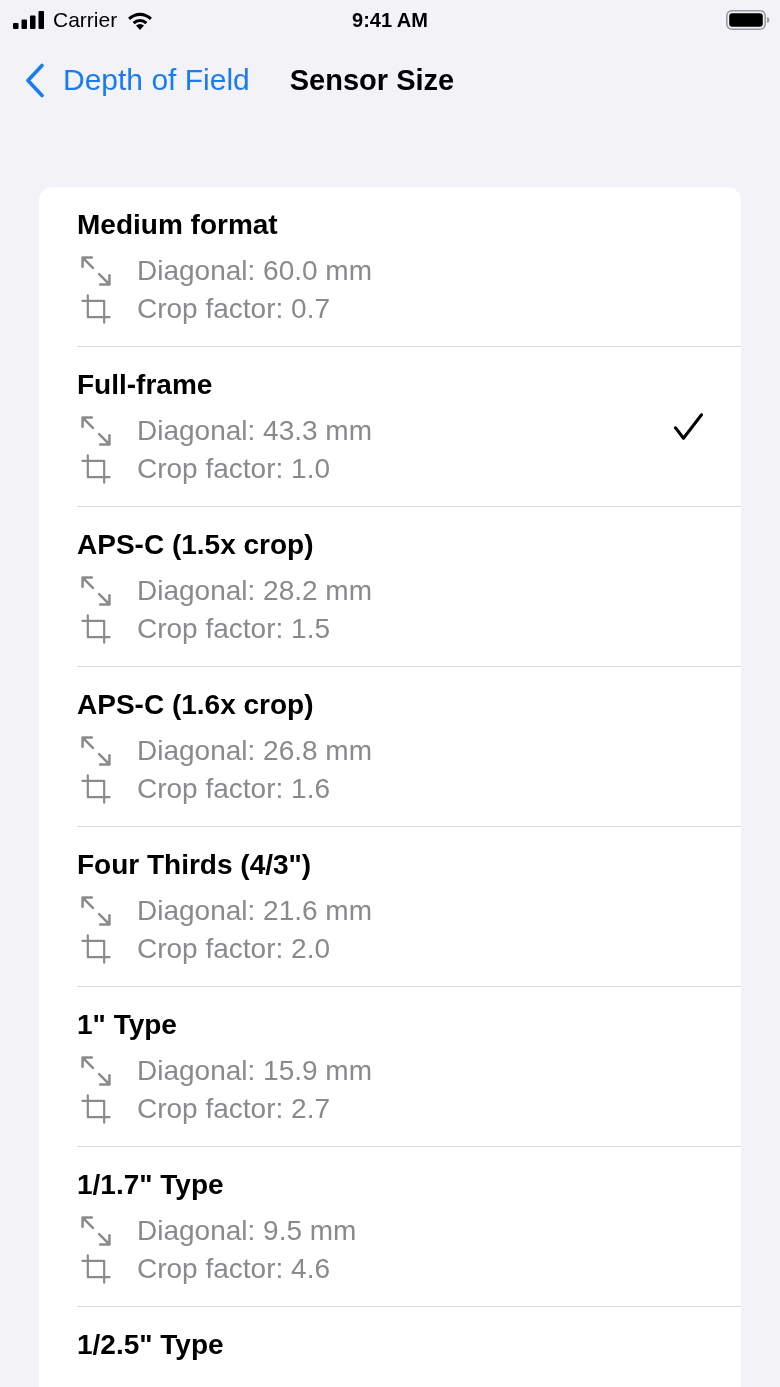 Image resolution: width=780 pixels, height=1387 pixels. What do you see at coordinates (409, 1347) in the screenshot?
I see `sensor-option: 1/2.5" Type` at bounding box center [409, 1347].